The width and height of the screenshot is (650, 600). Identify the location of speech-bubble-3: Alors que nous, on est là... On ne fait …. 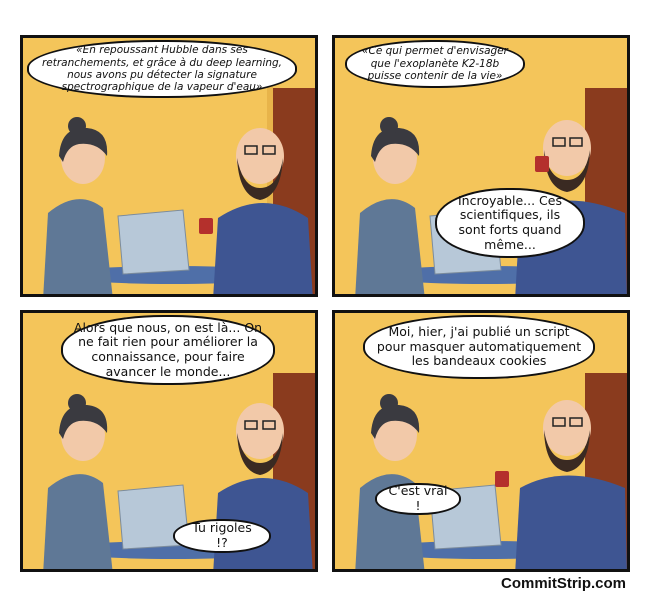
(168, 350).